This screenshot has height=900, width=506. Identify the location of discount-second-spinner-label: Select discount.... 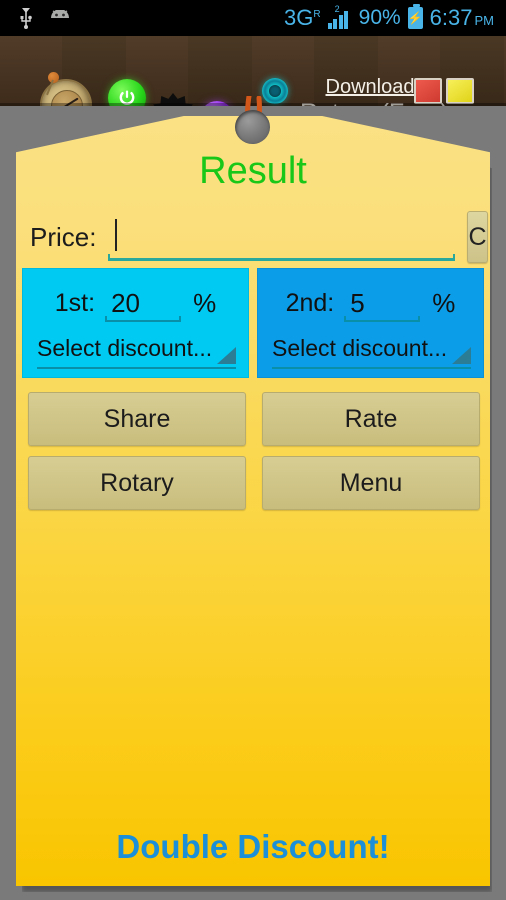
(360, 347).